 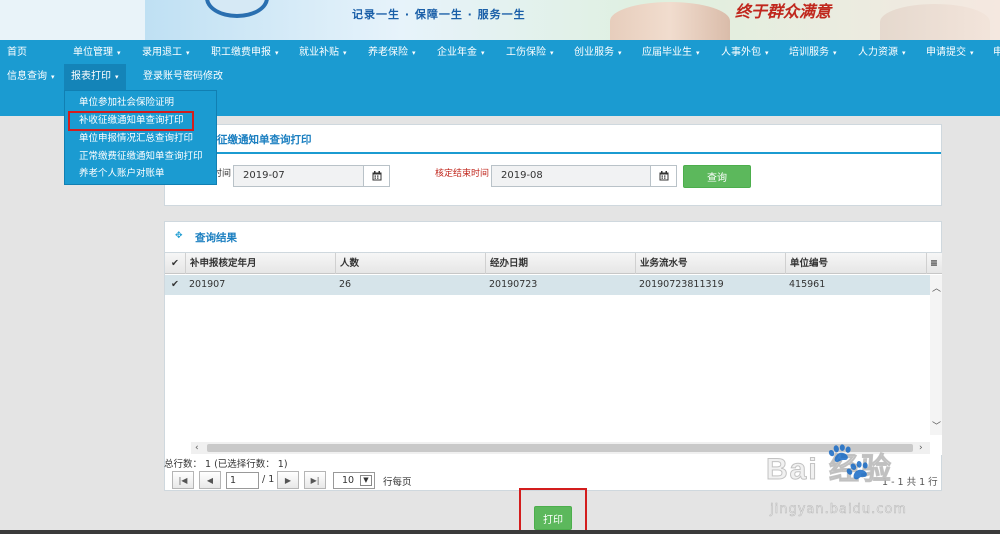 What do you see at coordinates (175, 263) in the screenshot?
I see `select-all-check-icon: ✔` at bounding box center [175, 263].